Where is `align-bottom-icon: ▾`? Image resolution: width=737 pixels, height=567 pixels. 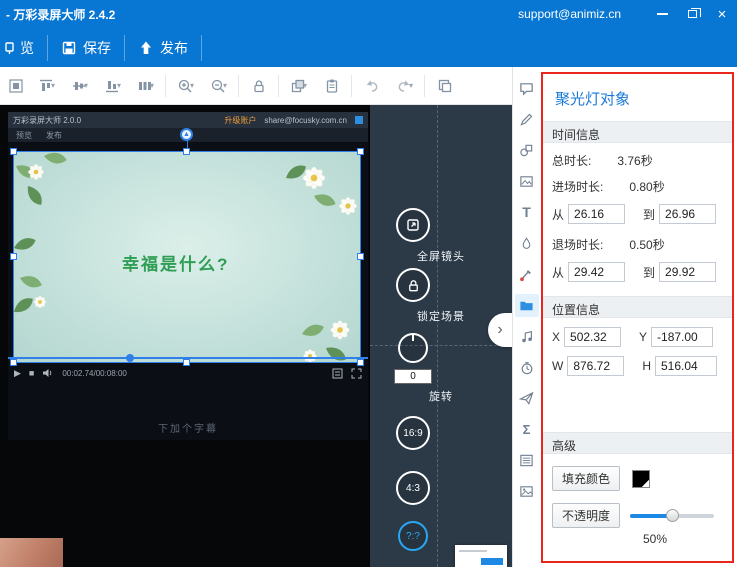 align-bottom-icon: ▾ is located at coordinates (112, 86).